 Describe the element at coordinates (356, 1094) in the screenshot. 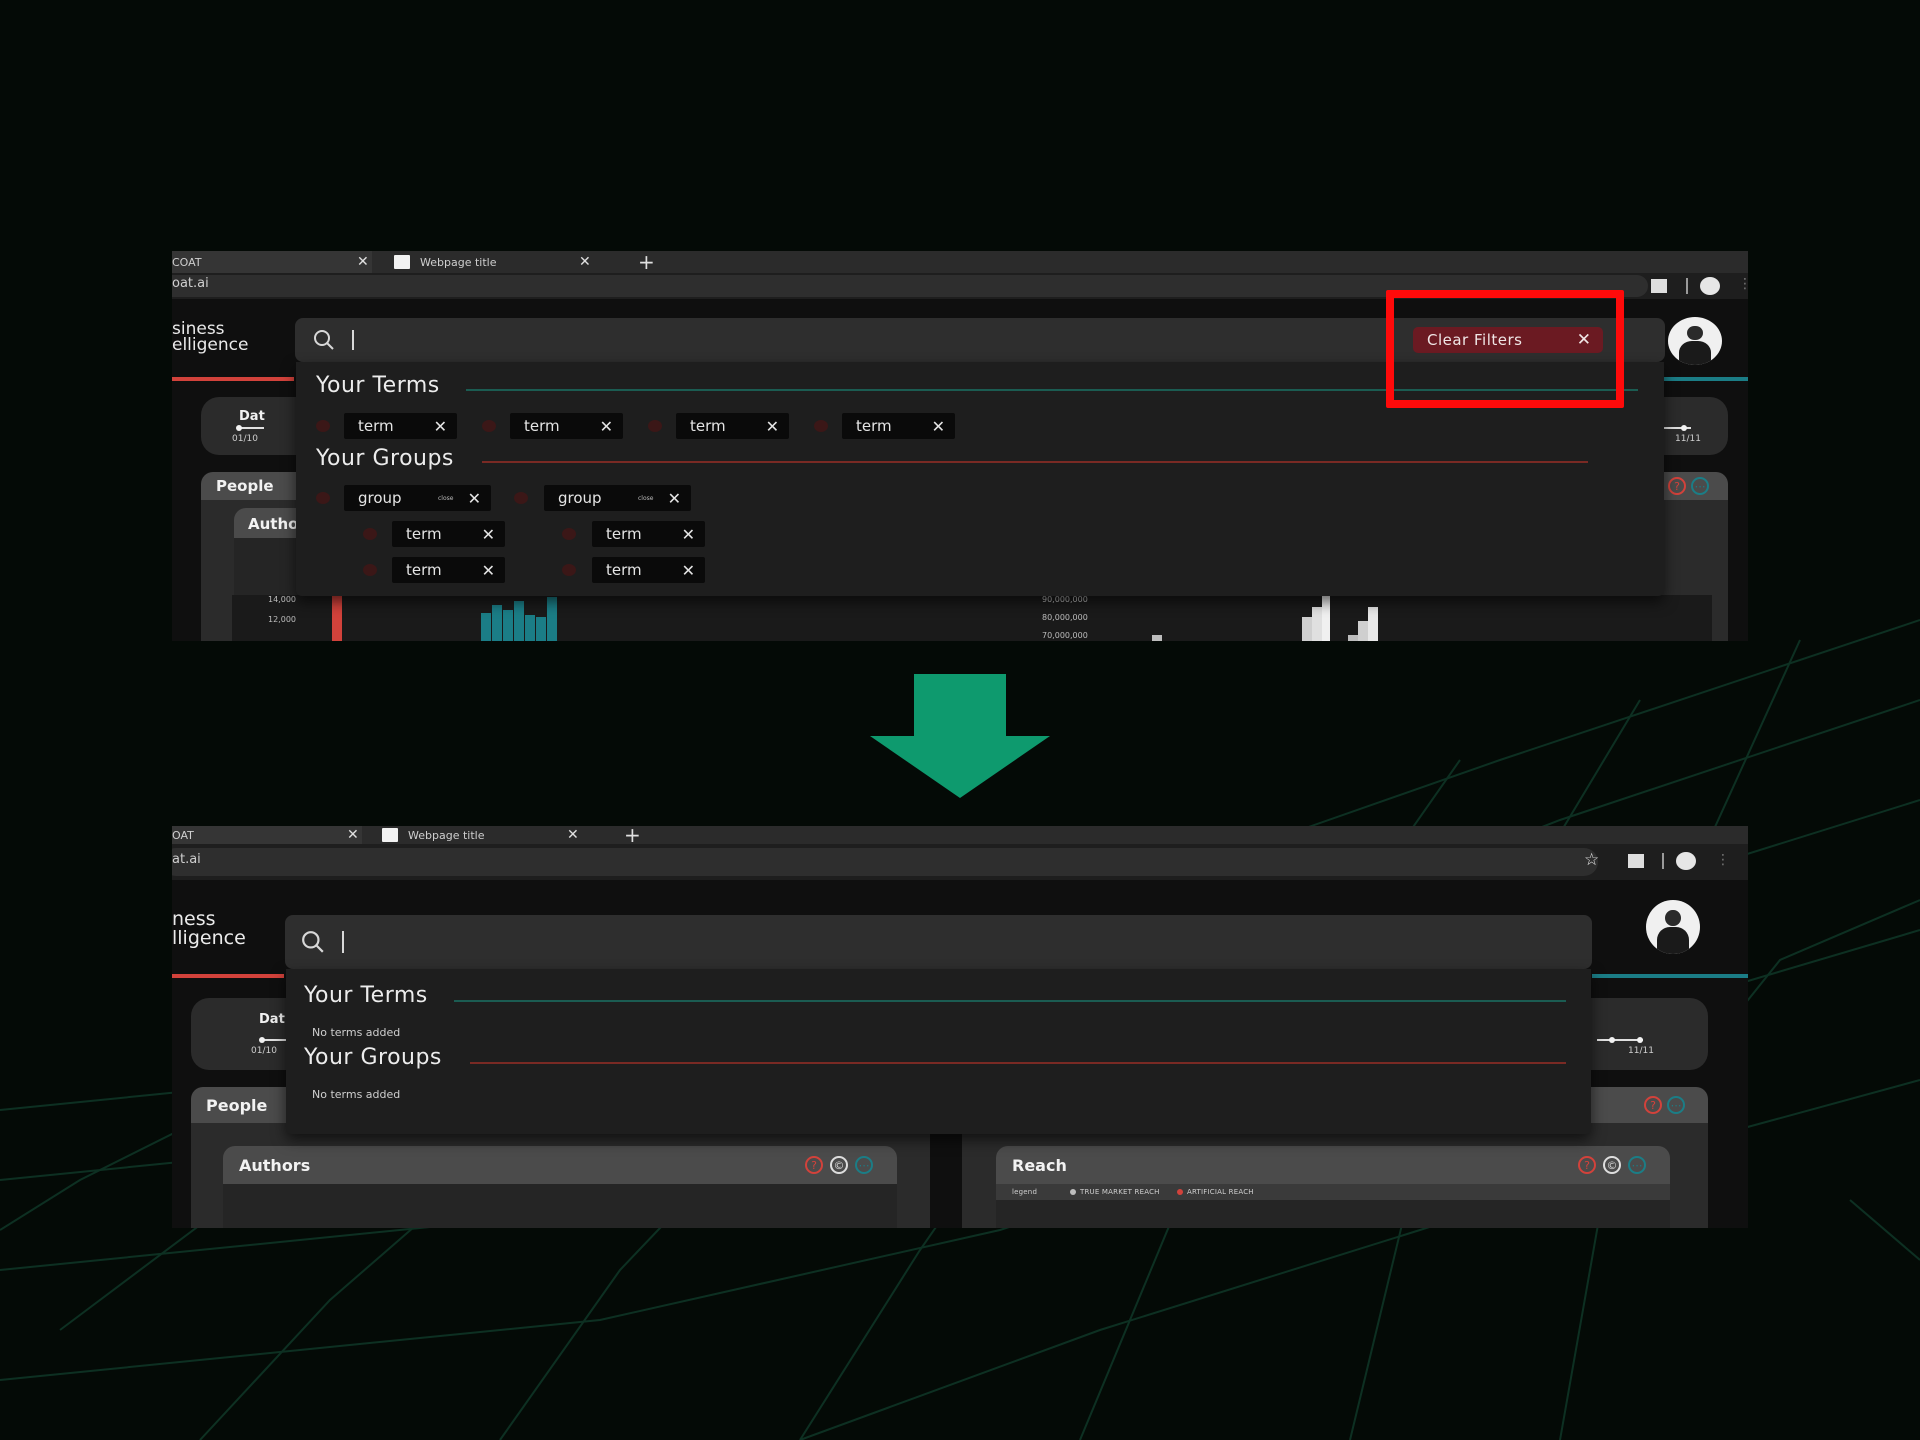

I see `groups-empty-note: No terms added` at that location.